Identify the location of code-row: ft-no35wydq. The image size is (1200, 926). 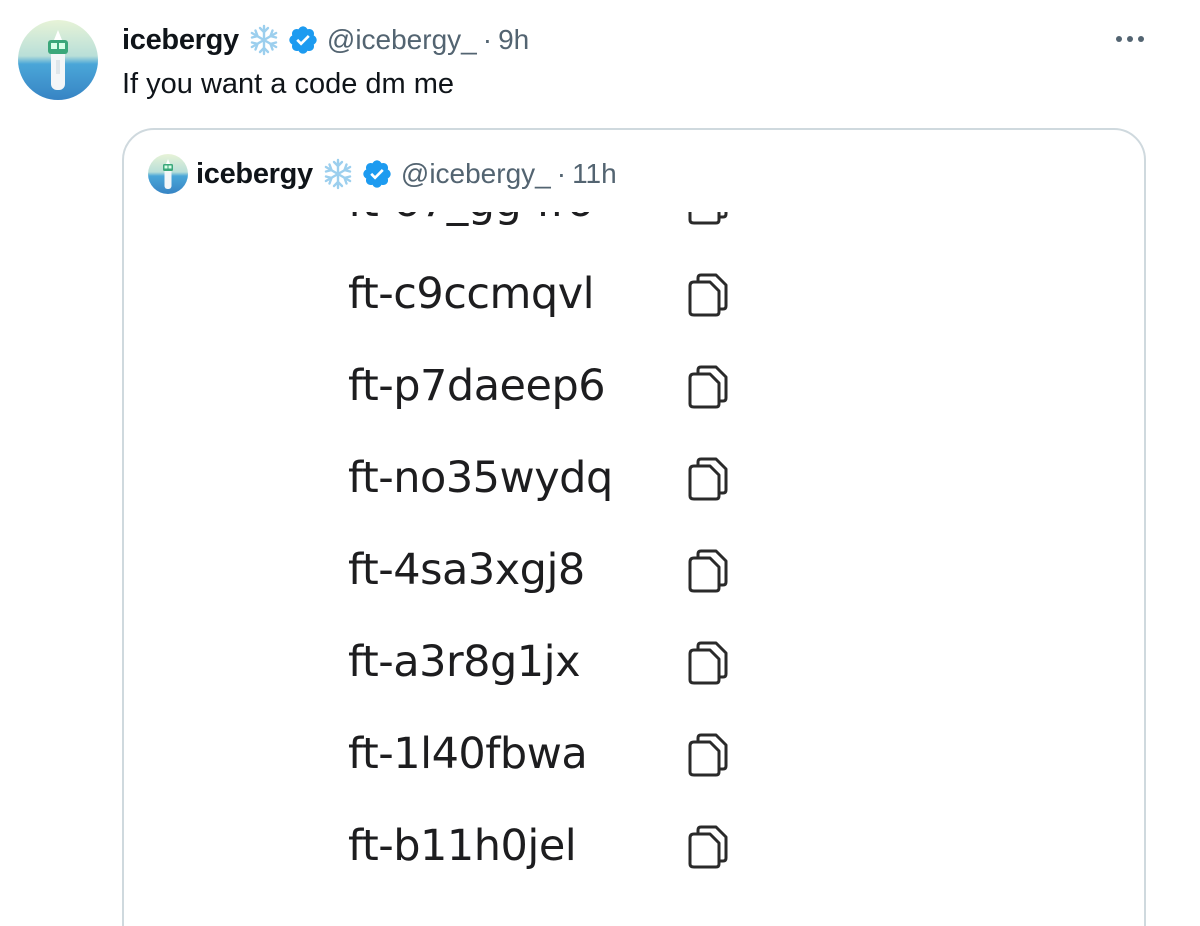
(634, 478).